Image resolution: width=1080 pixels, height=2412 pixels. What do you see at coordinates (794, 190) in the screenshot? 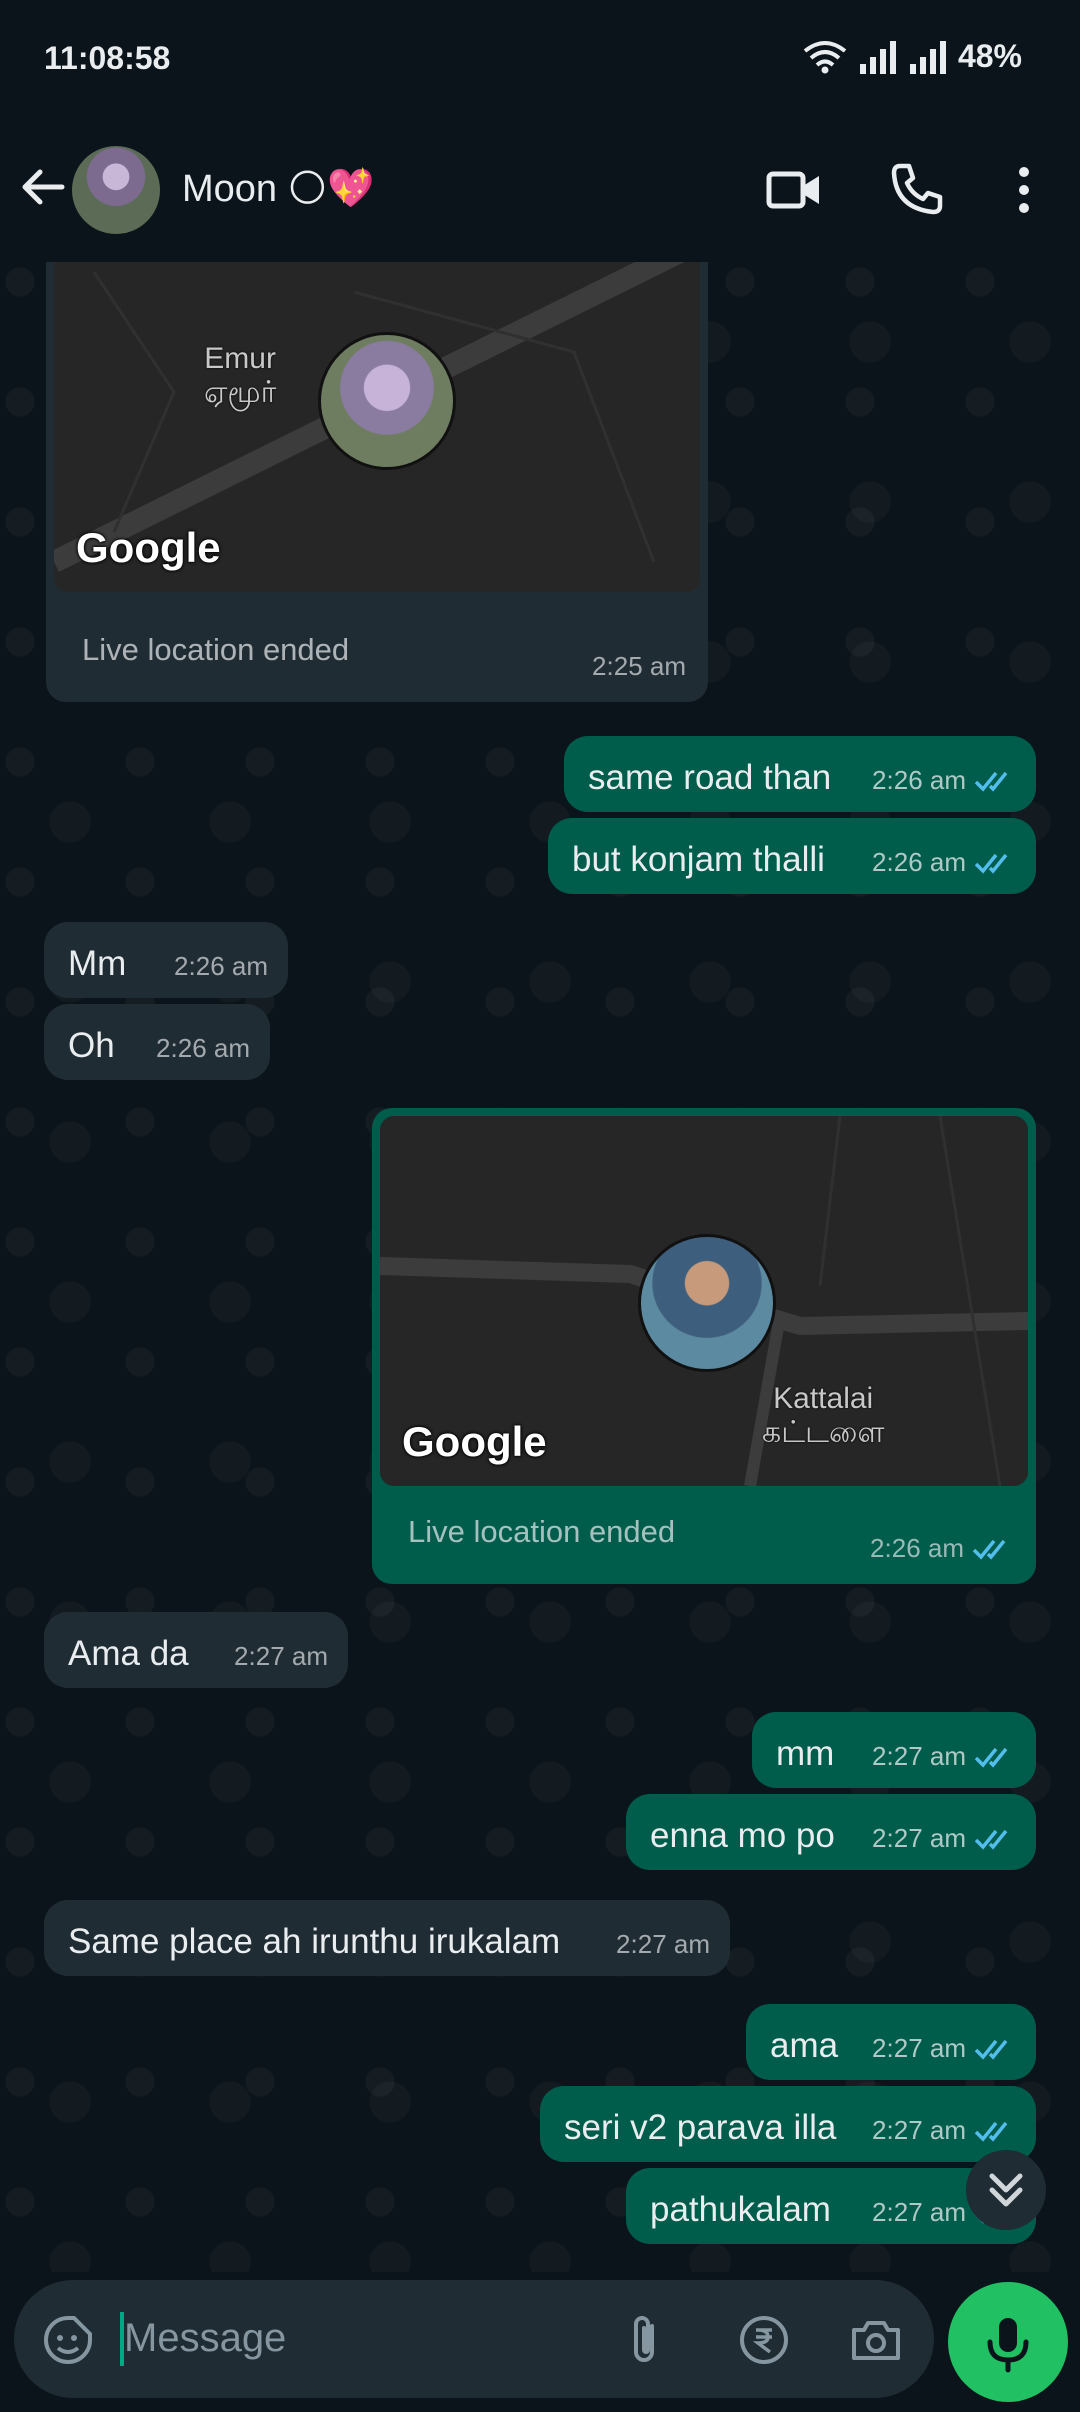
I see `video-call-icon` at bounding box center [794, 190].